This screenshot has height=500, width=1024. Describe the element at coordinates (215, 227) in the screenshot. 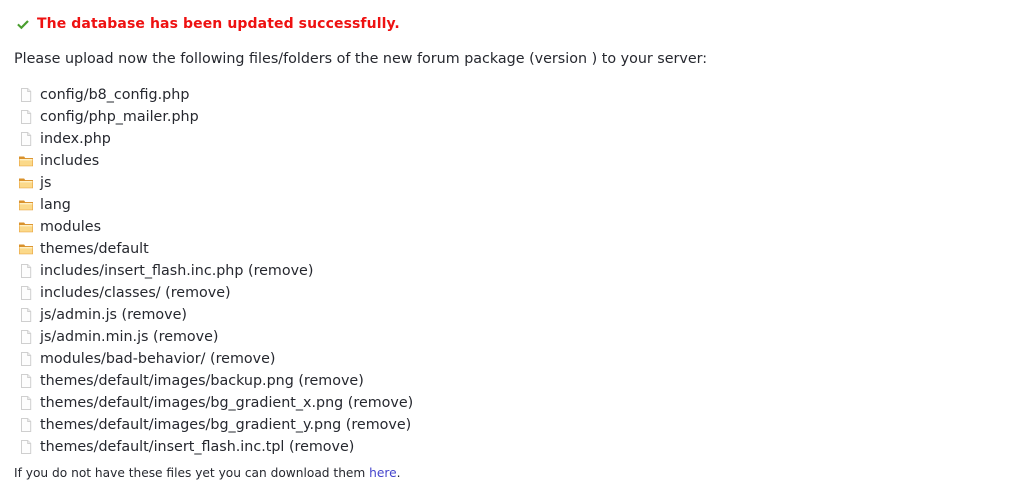

I see `file-list-item: modules` at that location.